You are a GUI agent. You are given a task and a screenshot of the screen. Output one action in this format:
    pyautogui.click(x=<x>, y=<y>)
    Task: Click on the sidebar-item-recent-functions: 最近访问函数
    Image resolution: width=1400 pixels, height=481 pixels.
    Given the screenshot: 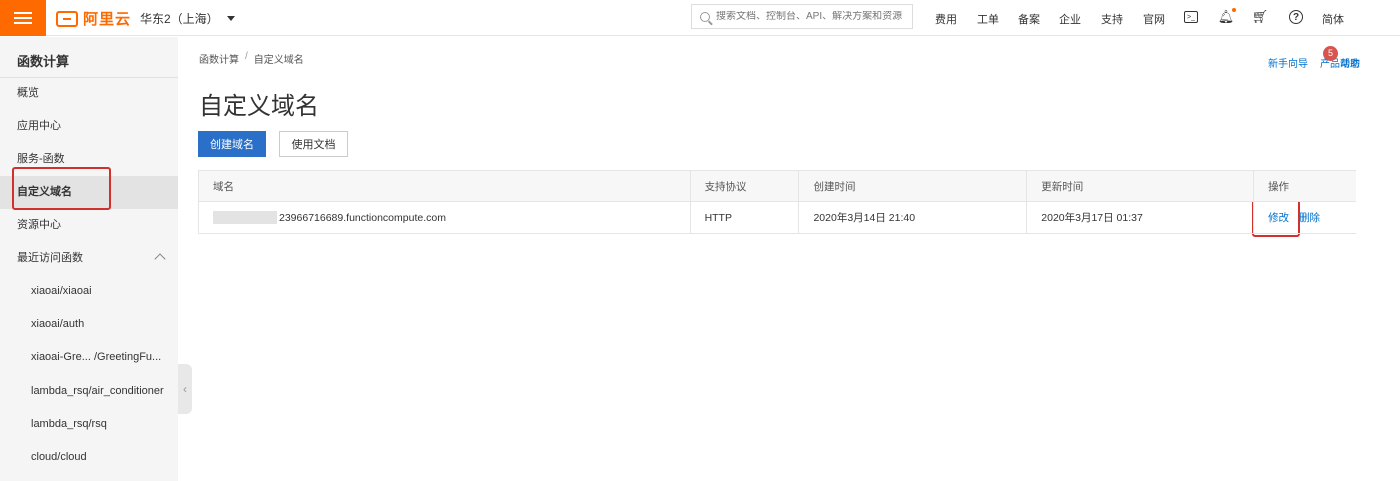 What is the action you would take?
    pyautogui.click(x=89, y=258)
    